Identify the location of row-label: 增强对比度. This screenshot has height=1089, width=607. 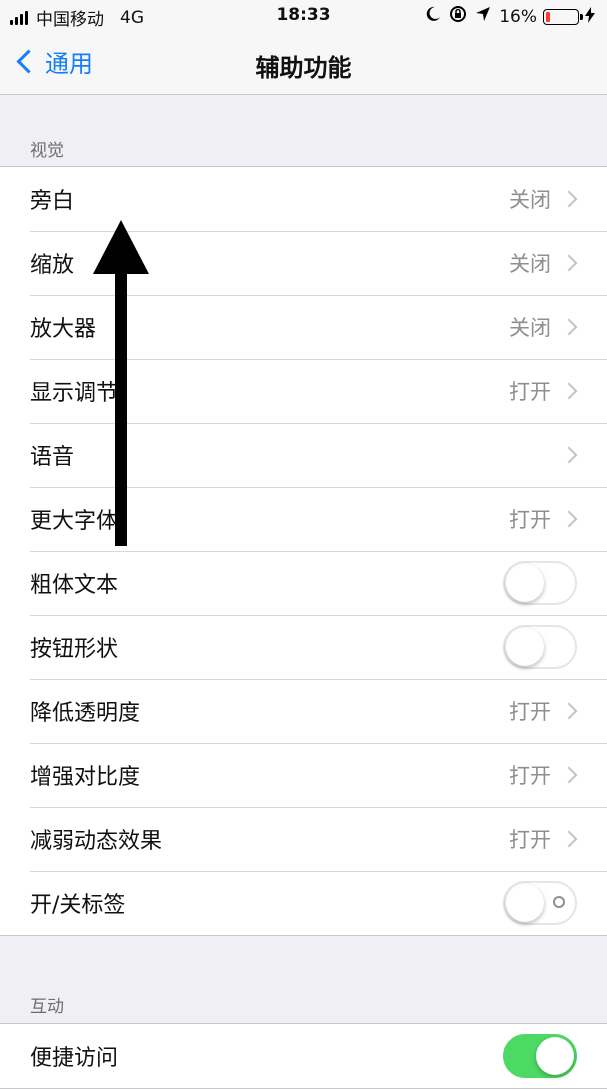
(85, 777).